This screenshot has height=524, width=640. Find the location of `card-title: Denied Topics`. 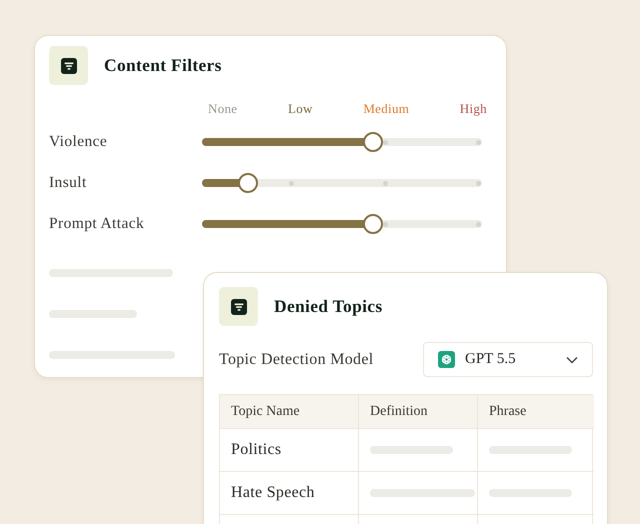

card-title: Denied Topics is located at coordinates (328, 306).